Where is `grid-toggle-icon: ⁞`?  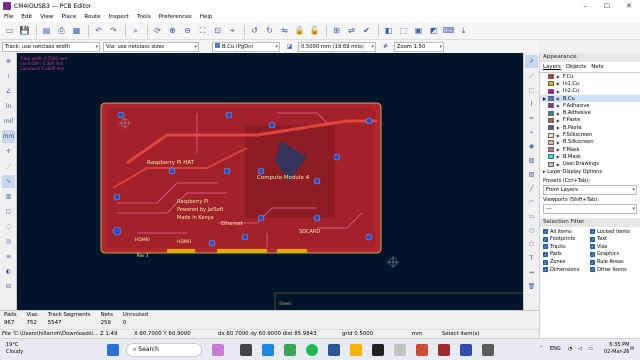
grid-toggle-icon: ⁞ is located at coordinates (8, 76).